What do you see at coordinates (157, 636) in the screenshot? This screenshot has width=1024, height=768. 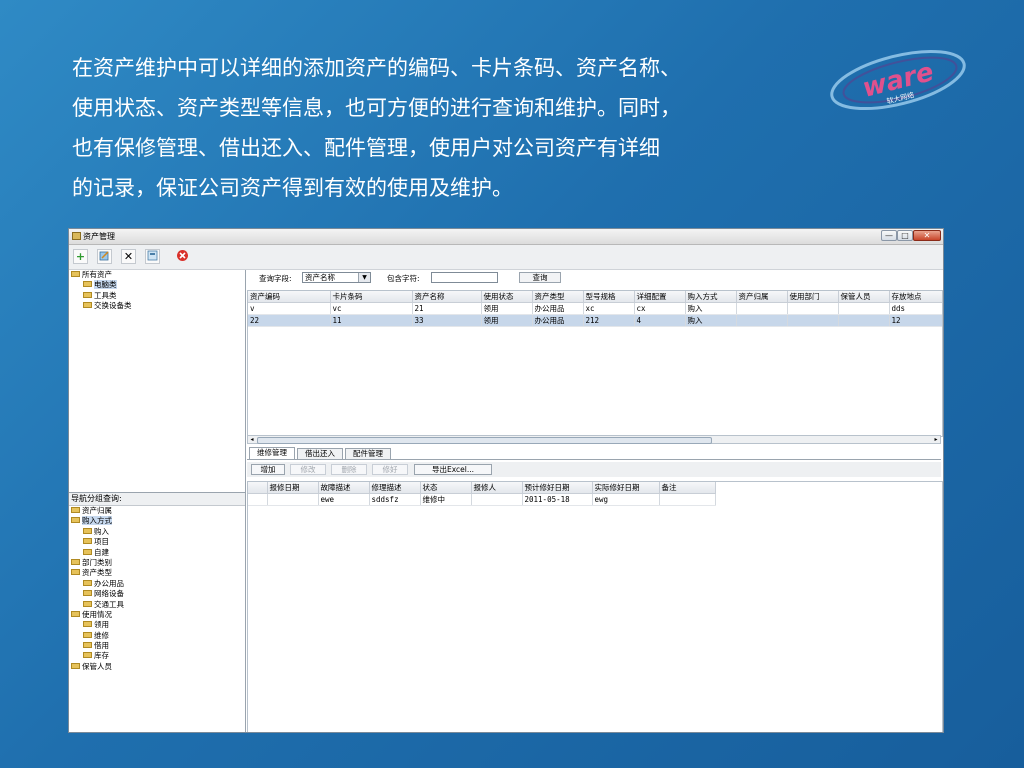 I see `nav-group-item: 维修` at bounding box center [157, 636].